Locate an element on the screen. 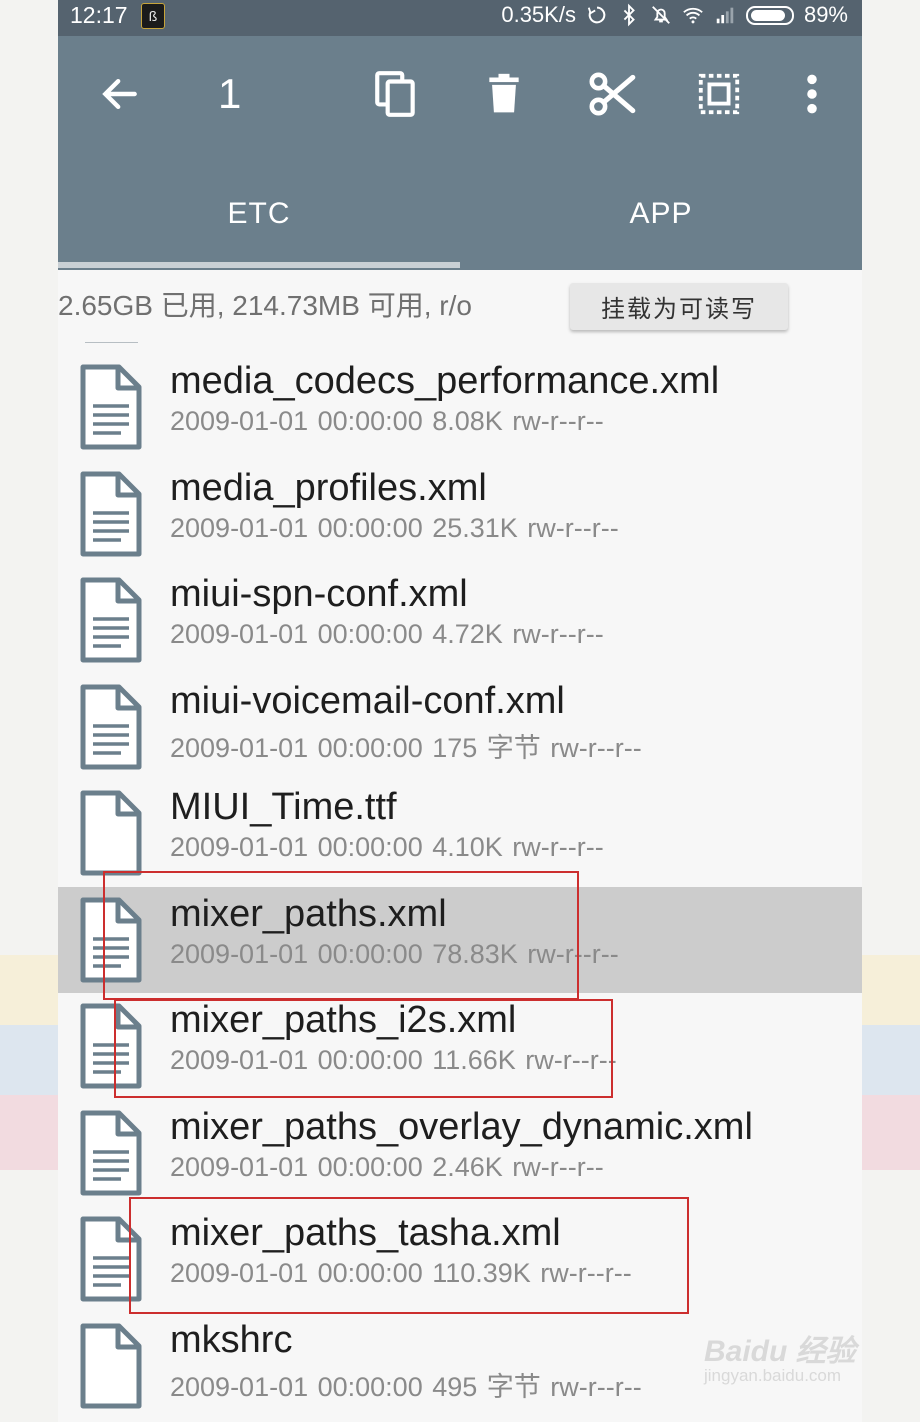  back-arrow-icon is located at coordinates (119, 94).